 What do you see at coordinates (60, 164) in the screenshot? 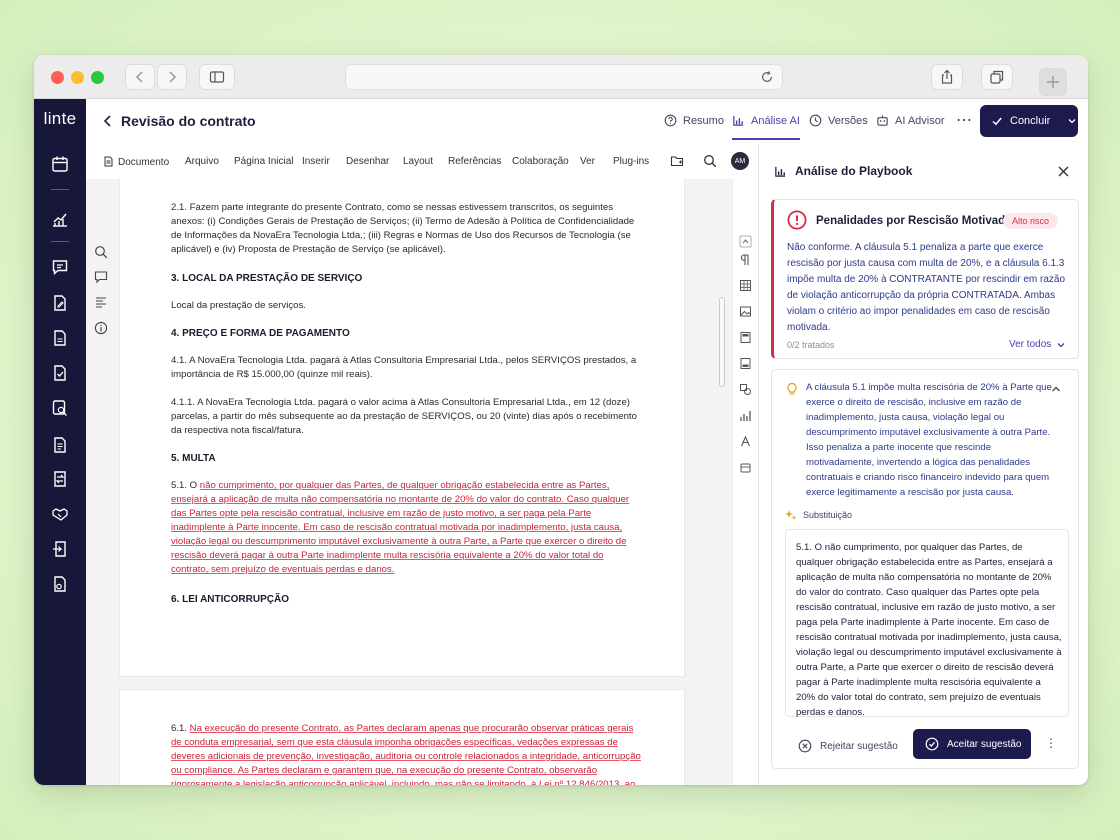
I see `sidebar-item-calendar` at bounding box center [60, 164].